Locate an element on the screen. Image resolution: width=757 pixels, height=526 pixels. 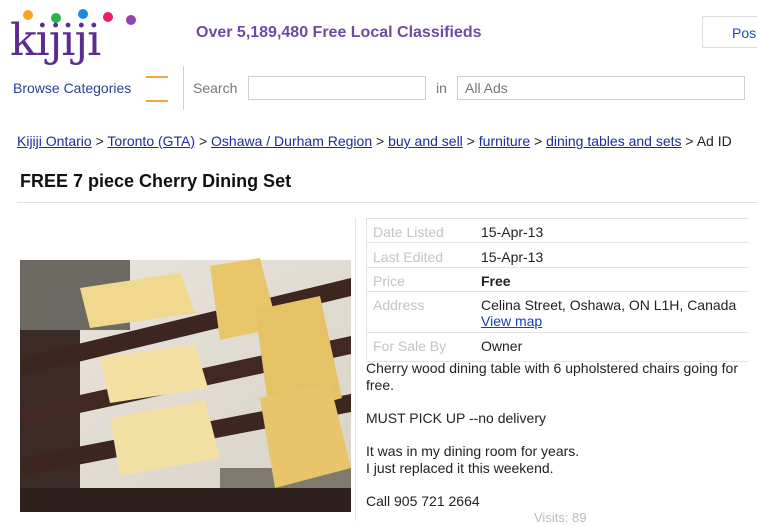
breadcrumb-ad-id: > Ad ID is located at coordinates (708, 141).